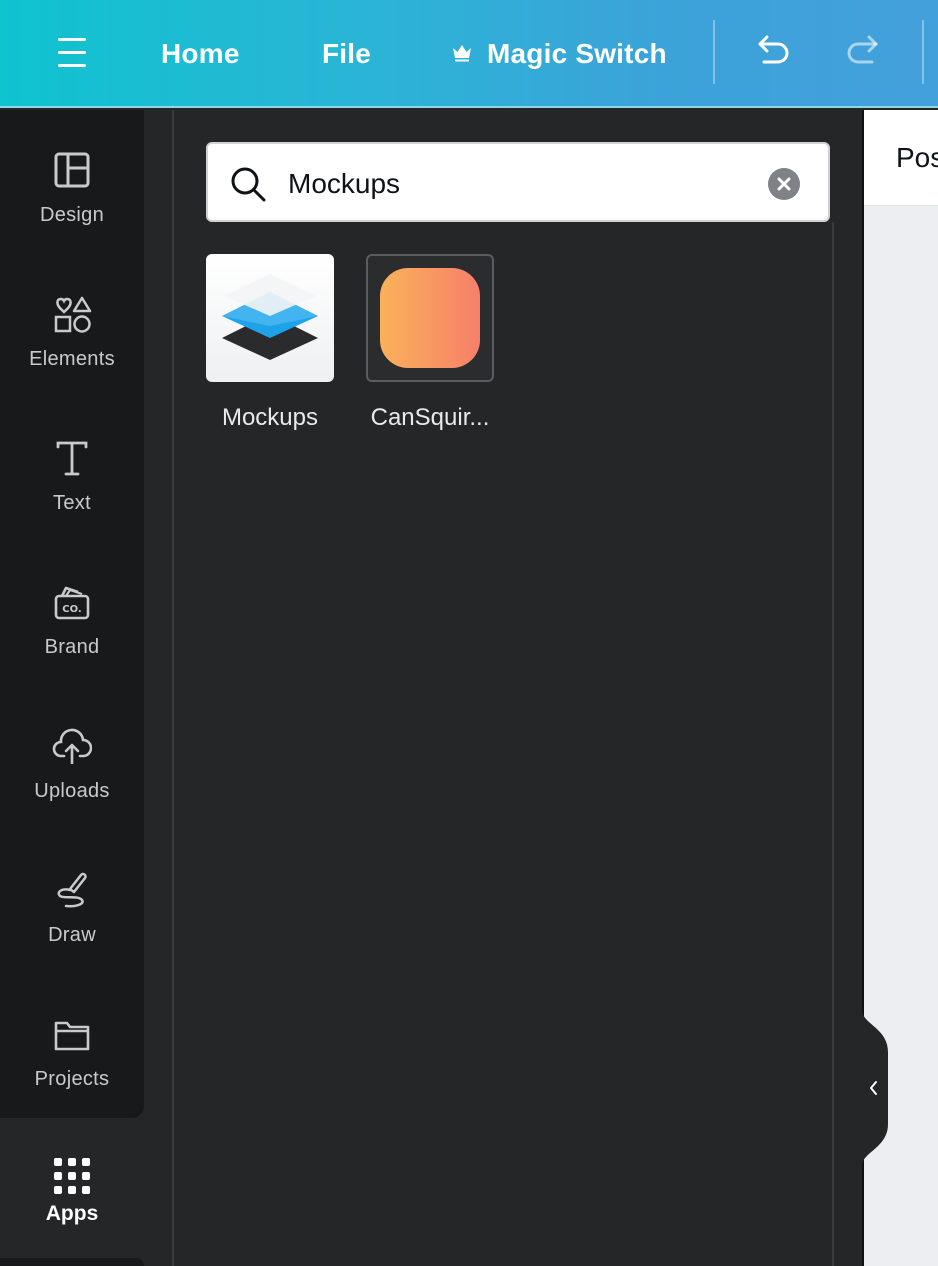 Image resolution: width=938 pixels, height=1266 pixels. I want to click on canvas-header-title: Pos, so click(917, 157).